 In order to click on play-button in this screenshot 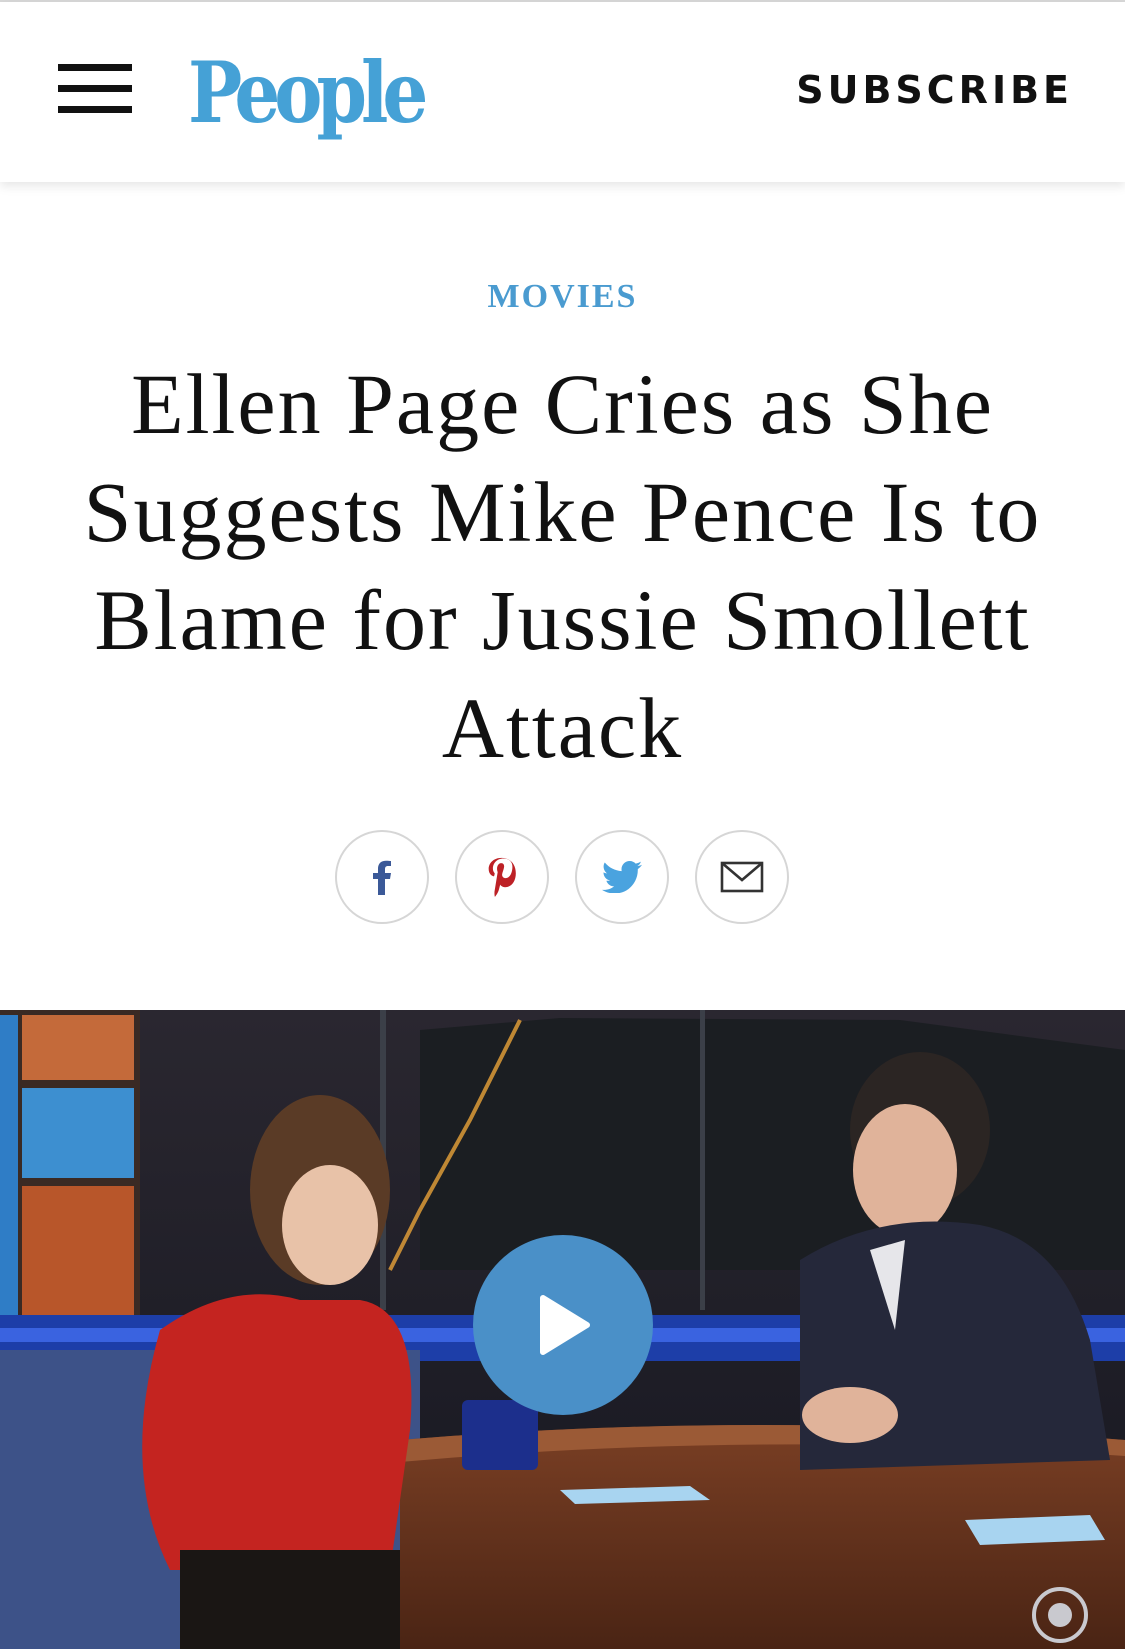, I will do `click(563, 1325)`.